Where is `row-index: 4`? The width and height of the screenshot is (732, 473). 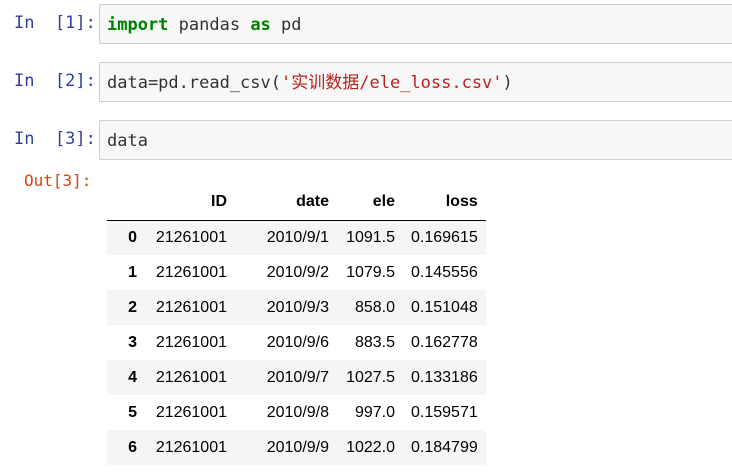 row-index: 4 is located at coordinates (132, 377).